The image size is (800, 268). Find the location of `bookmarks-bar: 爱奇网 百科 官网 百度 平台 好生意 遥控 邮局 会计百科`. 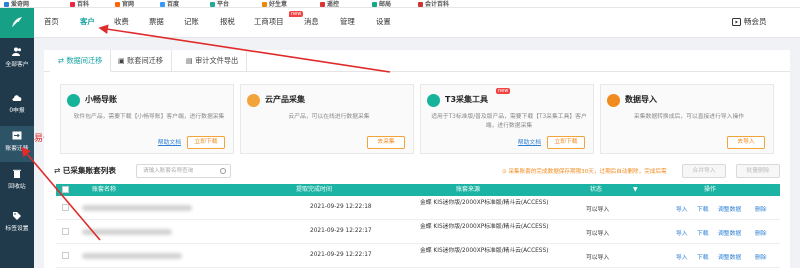

bookmarks-bar: 爱奇网 百科 官网 百度 平台 好生意 遥控 邮局 会计百科 is located at coordinates (400, 4).